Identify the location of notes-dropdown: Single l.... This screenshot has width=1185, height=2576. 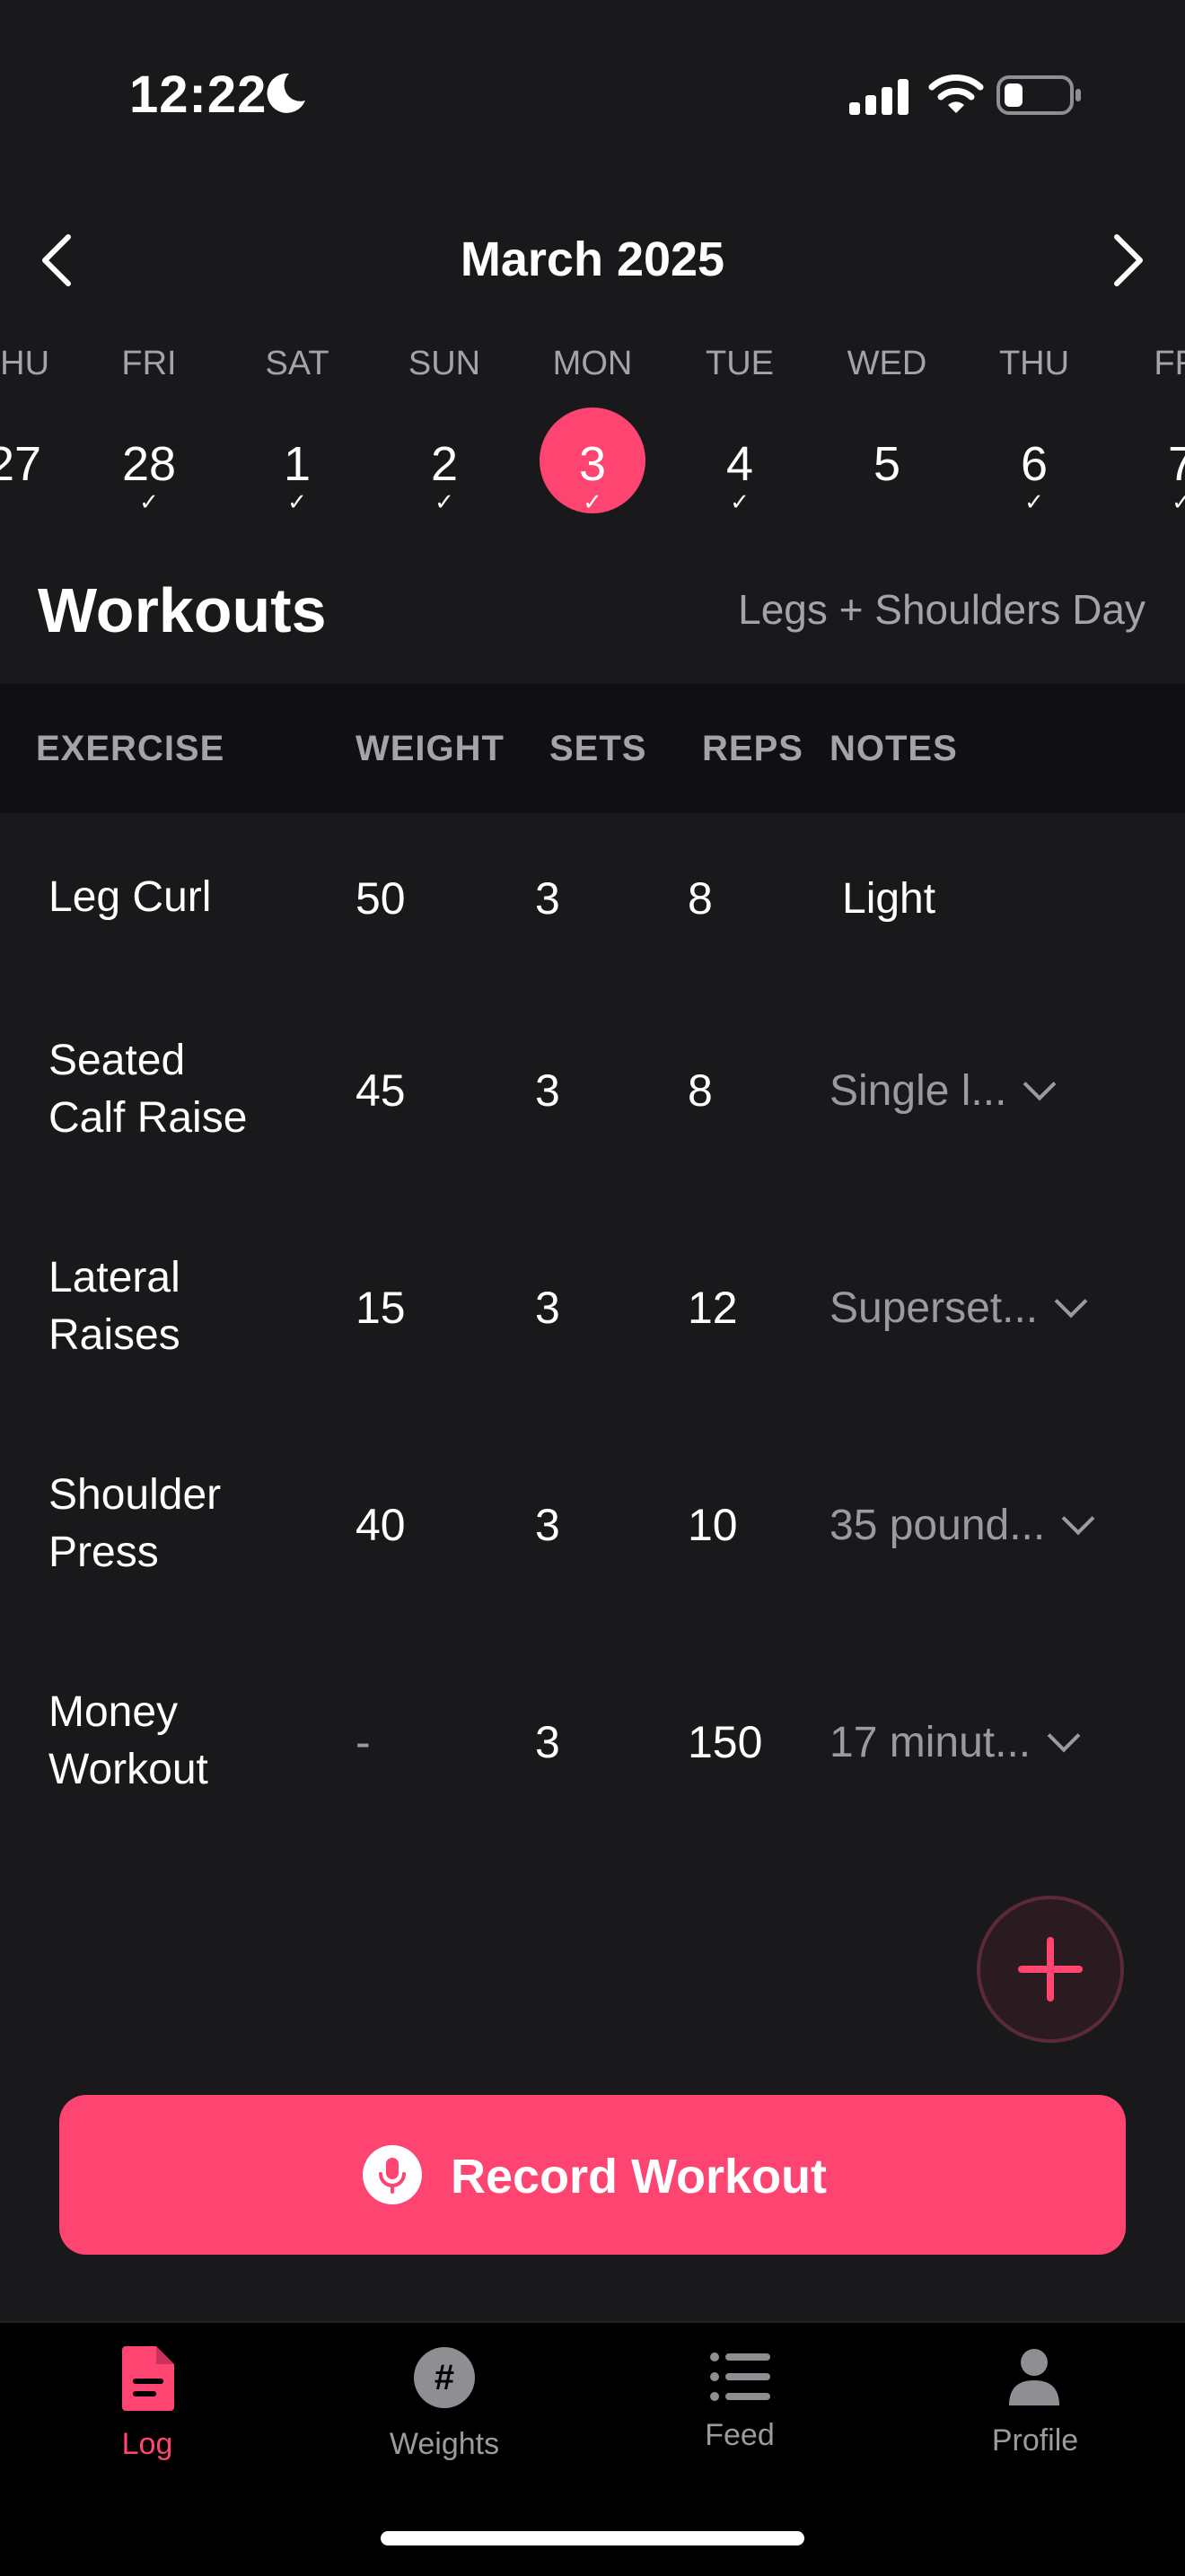
(943, 1091).